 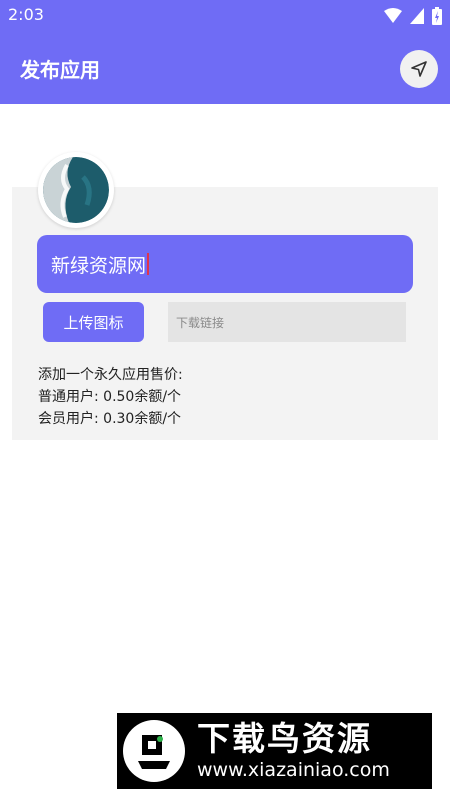 I want to click on app-name-input: 新绿资源网, so click(x=225, y=264).